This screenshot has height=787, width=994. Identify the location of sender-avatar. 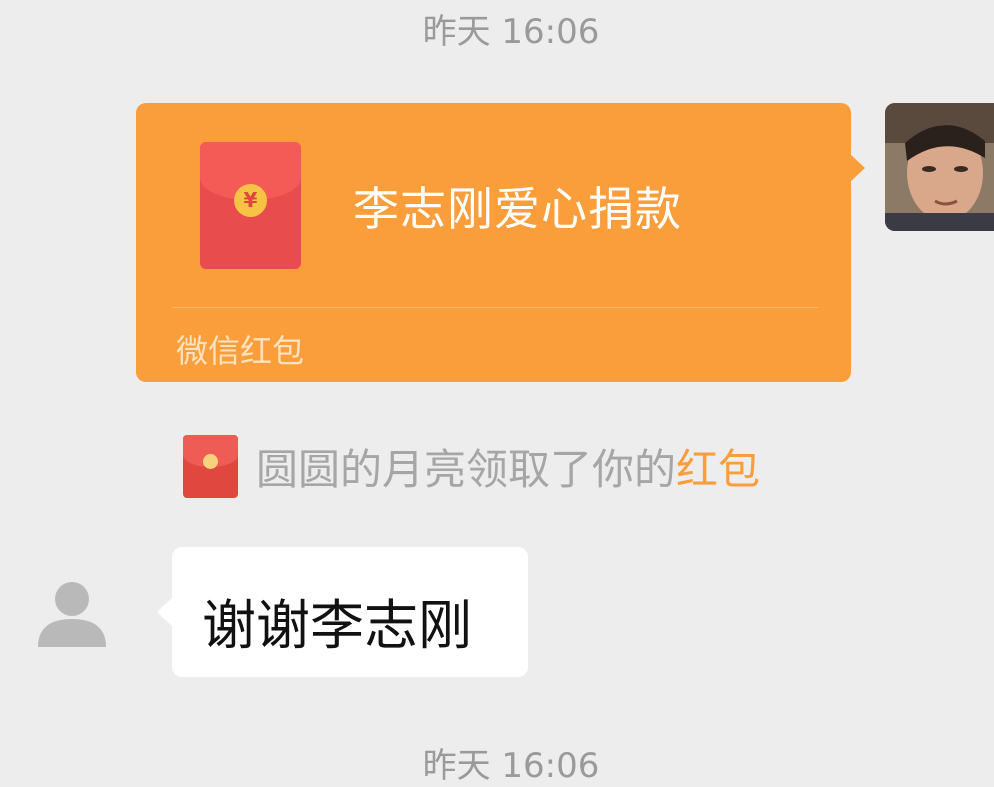
(939, 167).